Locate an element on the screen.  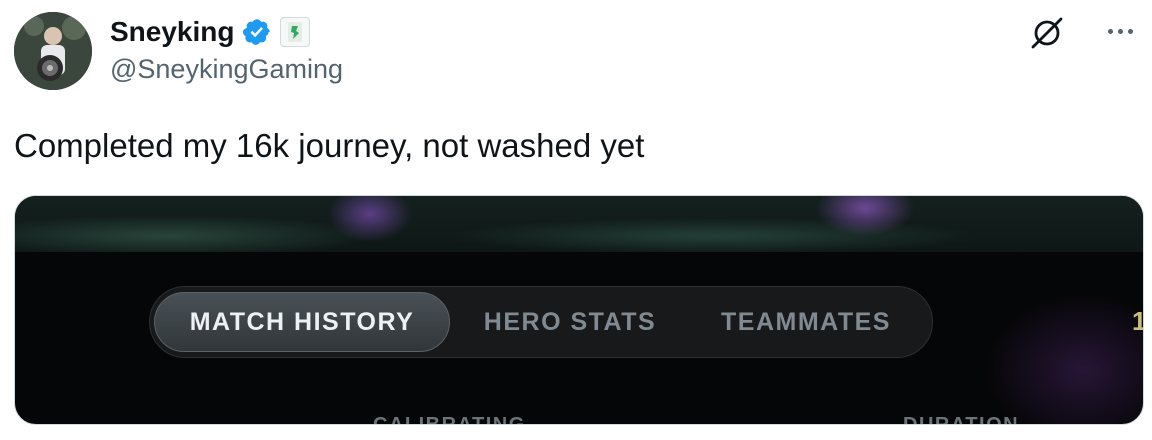
media-cut-label-calibrating: CALIBRATING is located at coordinates (449, 419).